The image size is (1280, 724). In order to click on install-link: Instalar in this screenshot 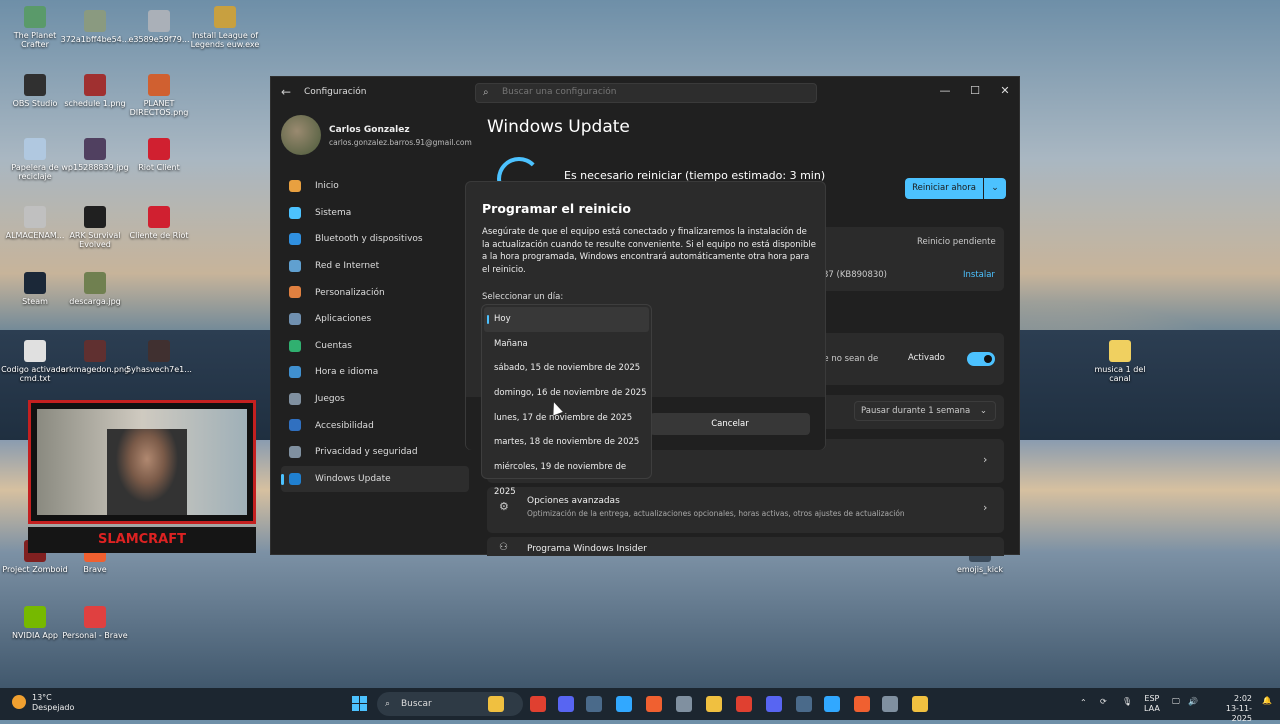, I will do `click(979, 275)`.